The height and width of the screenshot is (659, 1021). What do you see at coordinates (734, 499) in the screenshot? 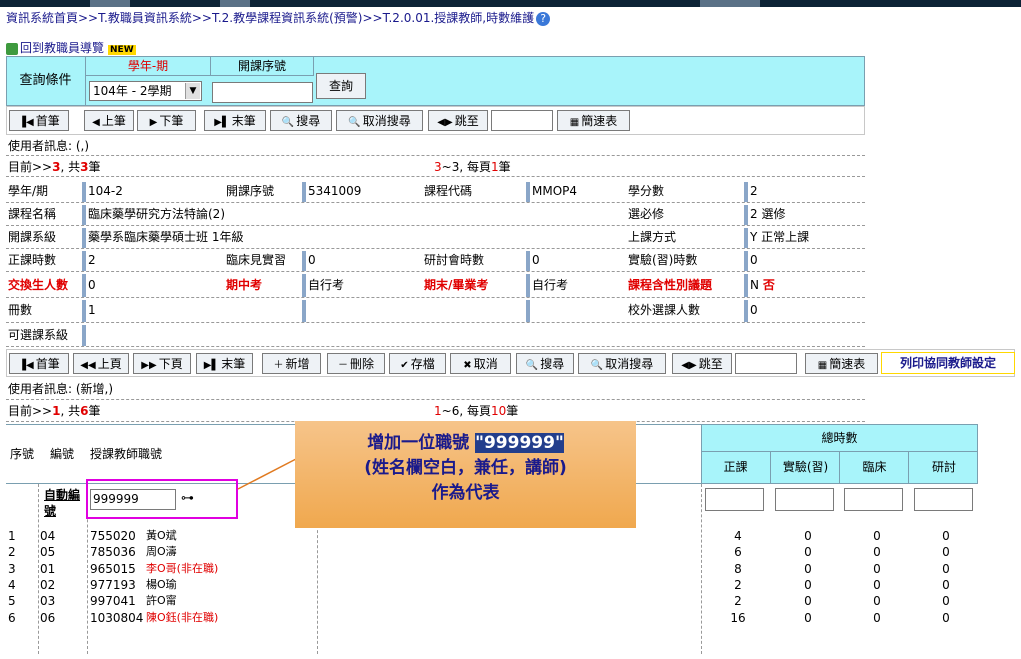
I see `new-lecture-input` at bounding box center [734, 499].